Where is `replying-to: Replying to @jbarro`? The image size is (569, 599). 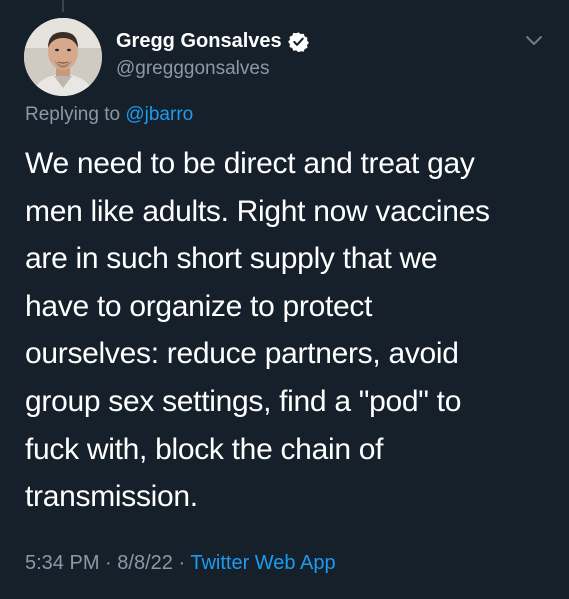
replying-to: Replying to @jbarro is located at coordinates (109, 115).